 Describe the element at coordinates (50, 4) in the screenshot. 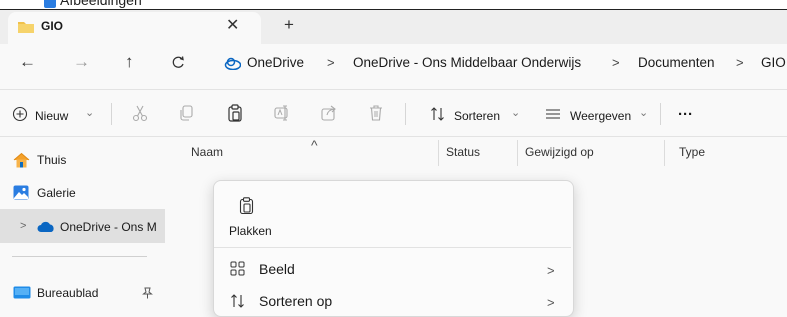

I see `image-folder-icon` at that location.